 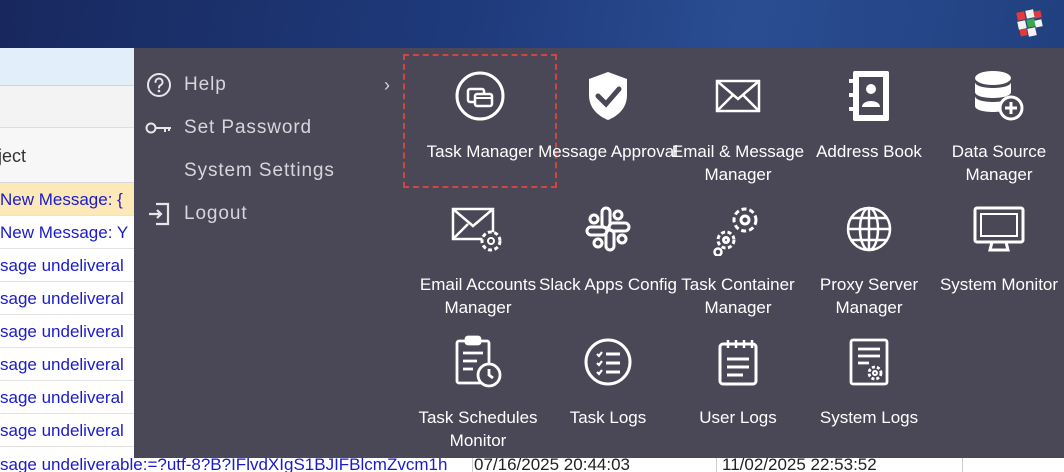 What do you see at coordinates (608, 284) in the screenshot?
I see `tile-label: Slack Apps Config` at bounding box center [608, 284].